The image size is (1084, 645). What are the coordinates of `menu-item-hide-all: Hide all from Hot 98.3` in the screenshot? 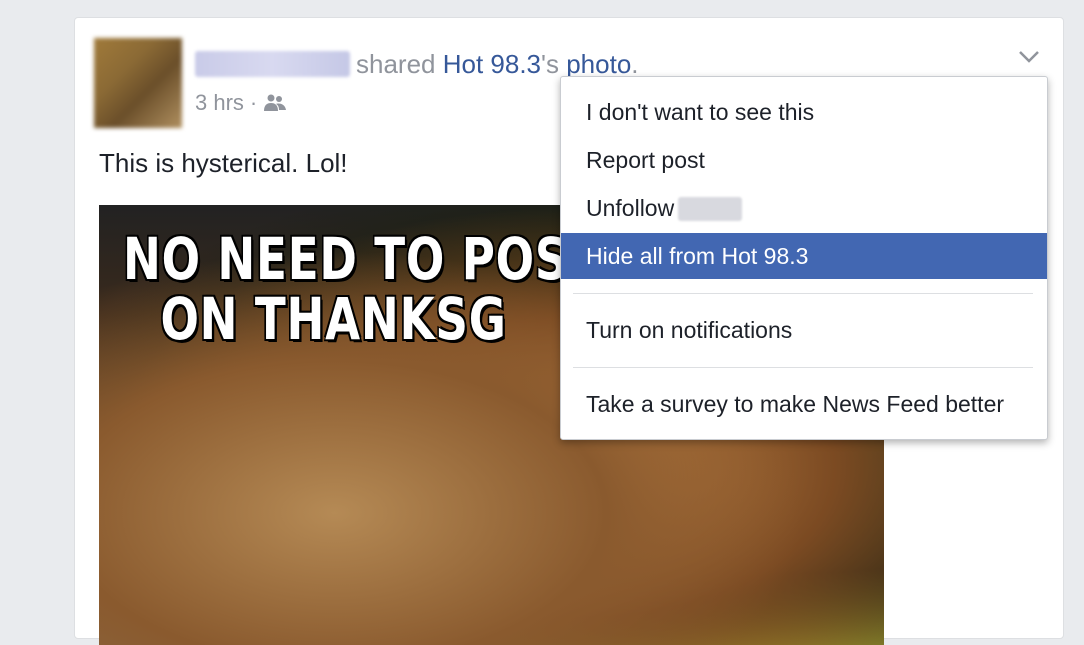 It's located at (804, 256).